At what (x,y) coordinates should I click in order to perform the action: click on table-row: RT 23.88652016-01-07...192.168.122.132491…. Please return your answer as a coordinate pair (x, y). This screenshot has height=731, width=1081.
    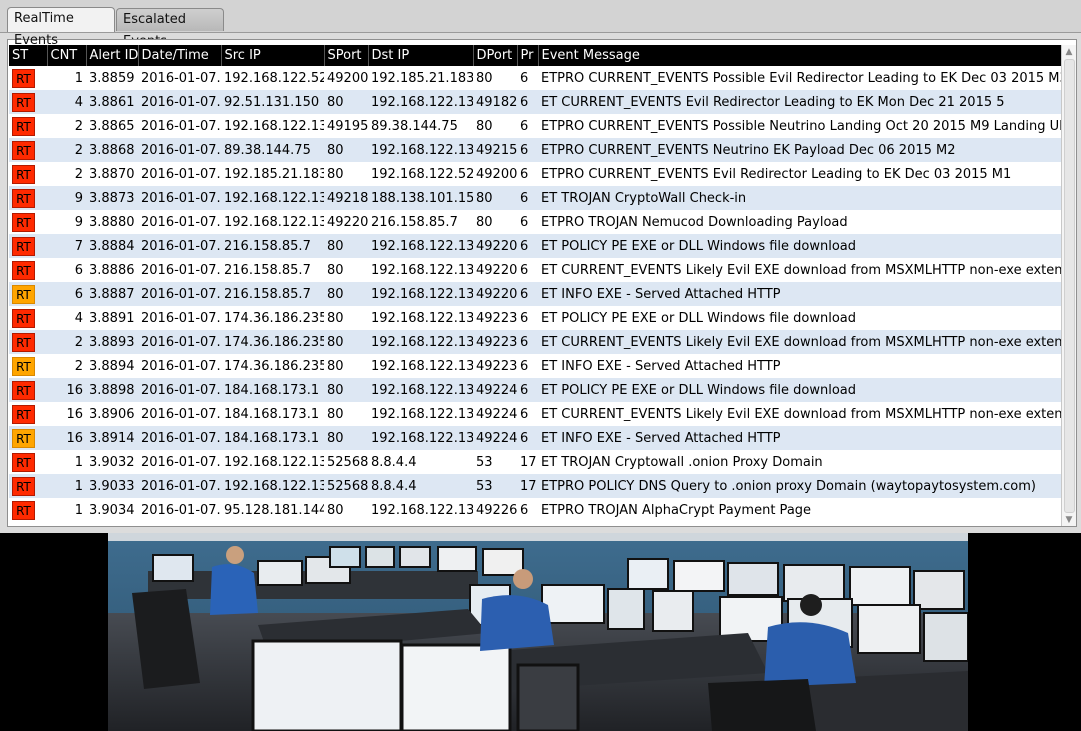
    Looking at the image, I should click on (535, 126).